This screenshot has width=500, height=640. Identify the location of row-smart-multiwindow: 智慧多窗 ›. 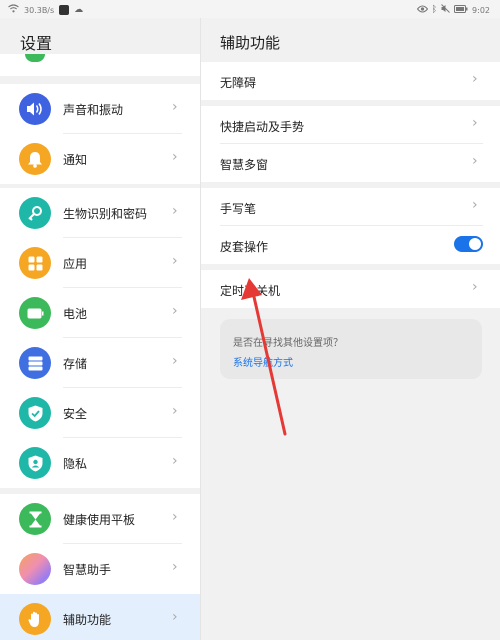
(350, 163).